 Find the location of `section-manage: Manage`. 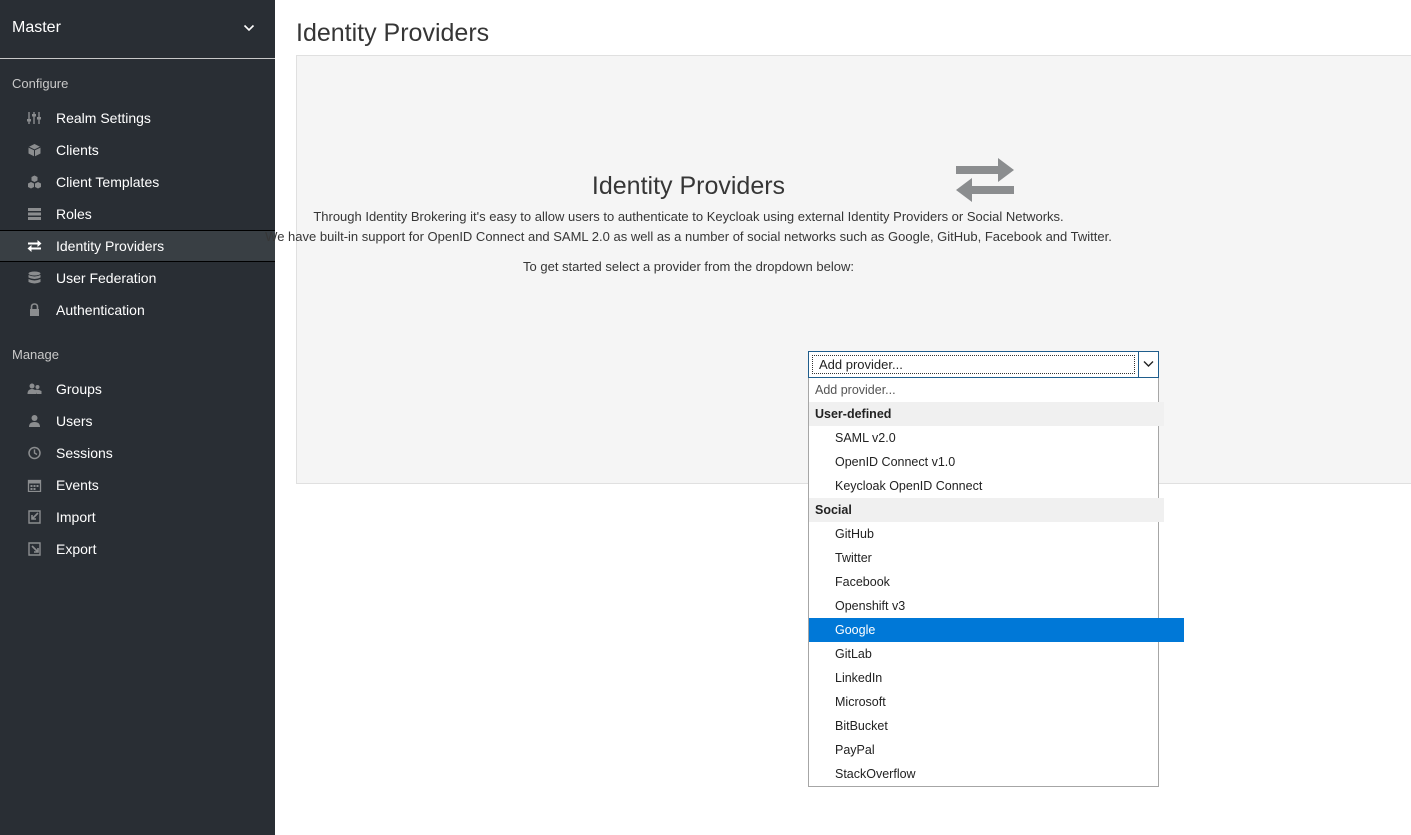

section-manage: Manage is located at coordinates (35, 354).